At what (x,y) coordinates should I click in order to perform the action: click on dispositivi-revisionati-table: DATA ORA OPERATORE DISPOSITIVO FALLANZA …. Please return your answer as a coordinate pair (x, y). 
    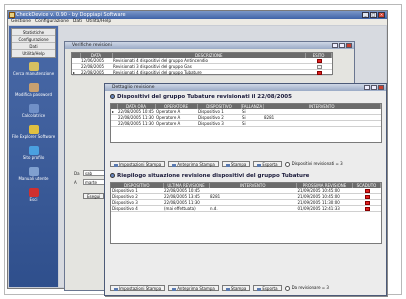
    Looking at the image, I should click on (246, 123).